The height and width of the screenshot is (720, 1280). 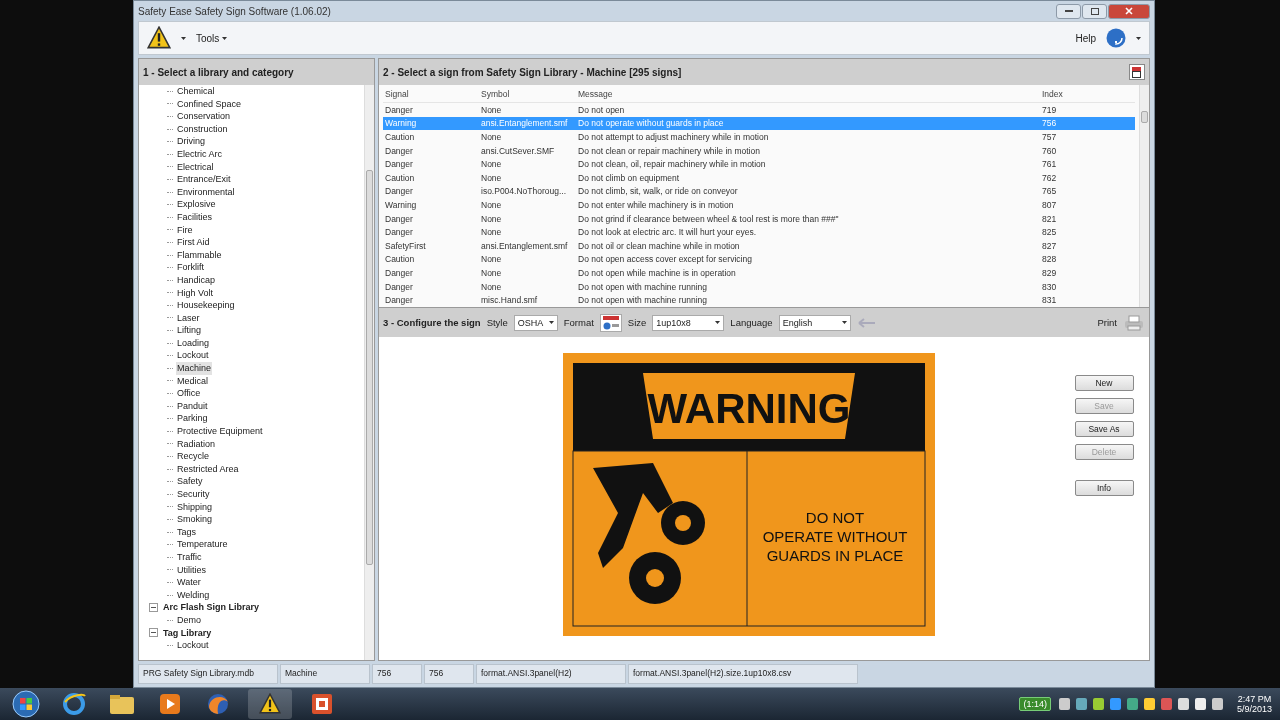 What do you see at coordinates (191, 570) in the screenshot?
I see `category-item: Utilities` at bounding box center [191, 570].